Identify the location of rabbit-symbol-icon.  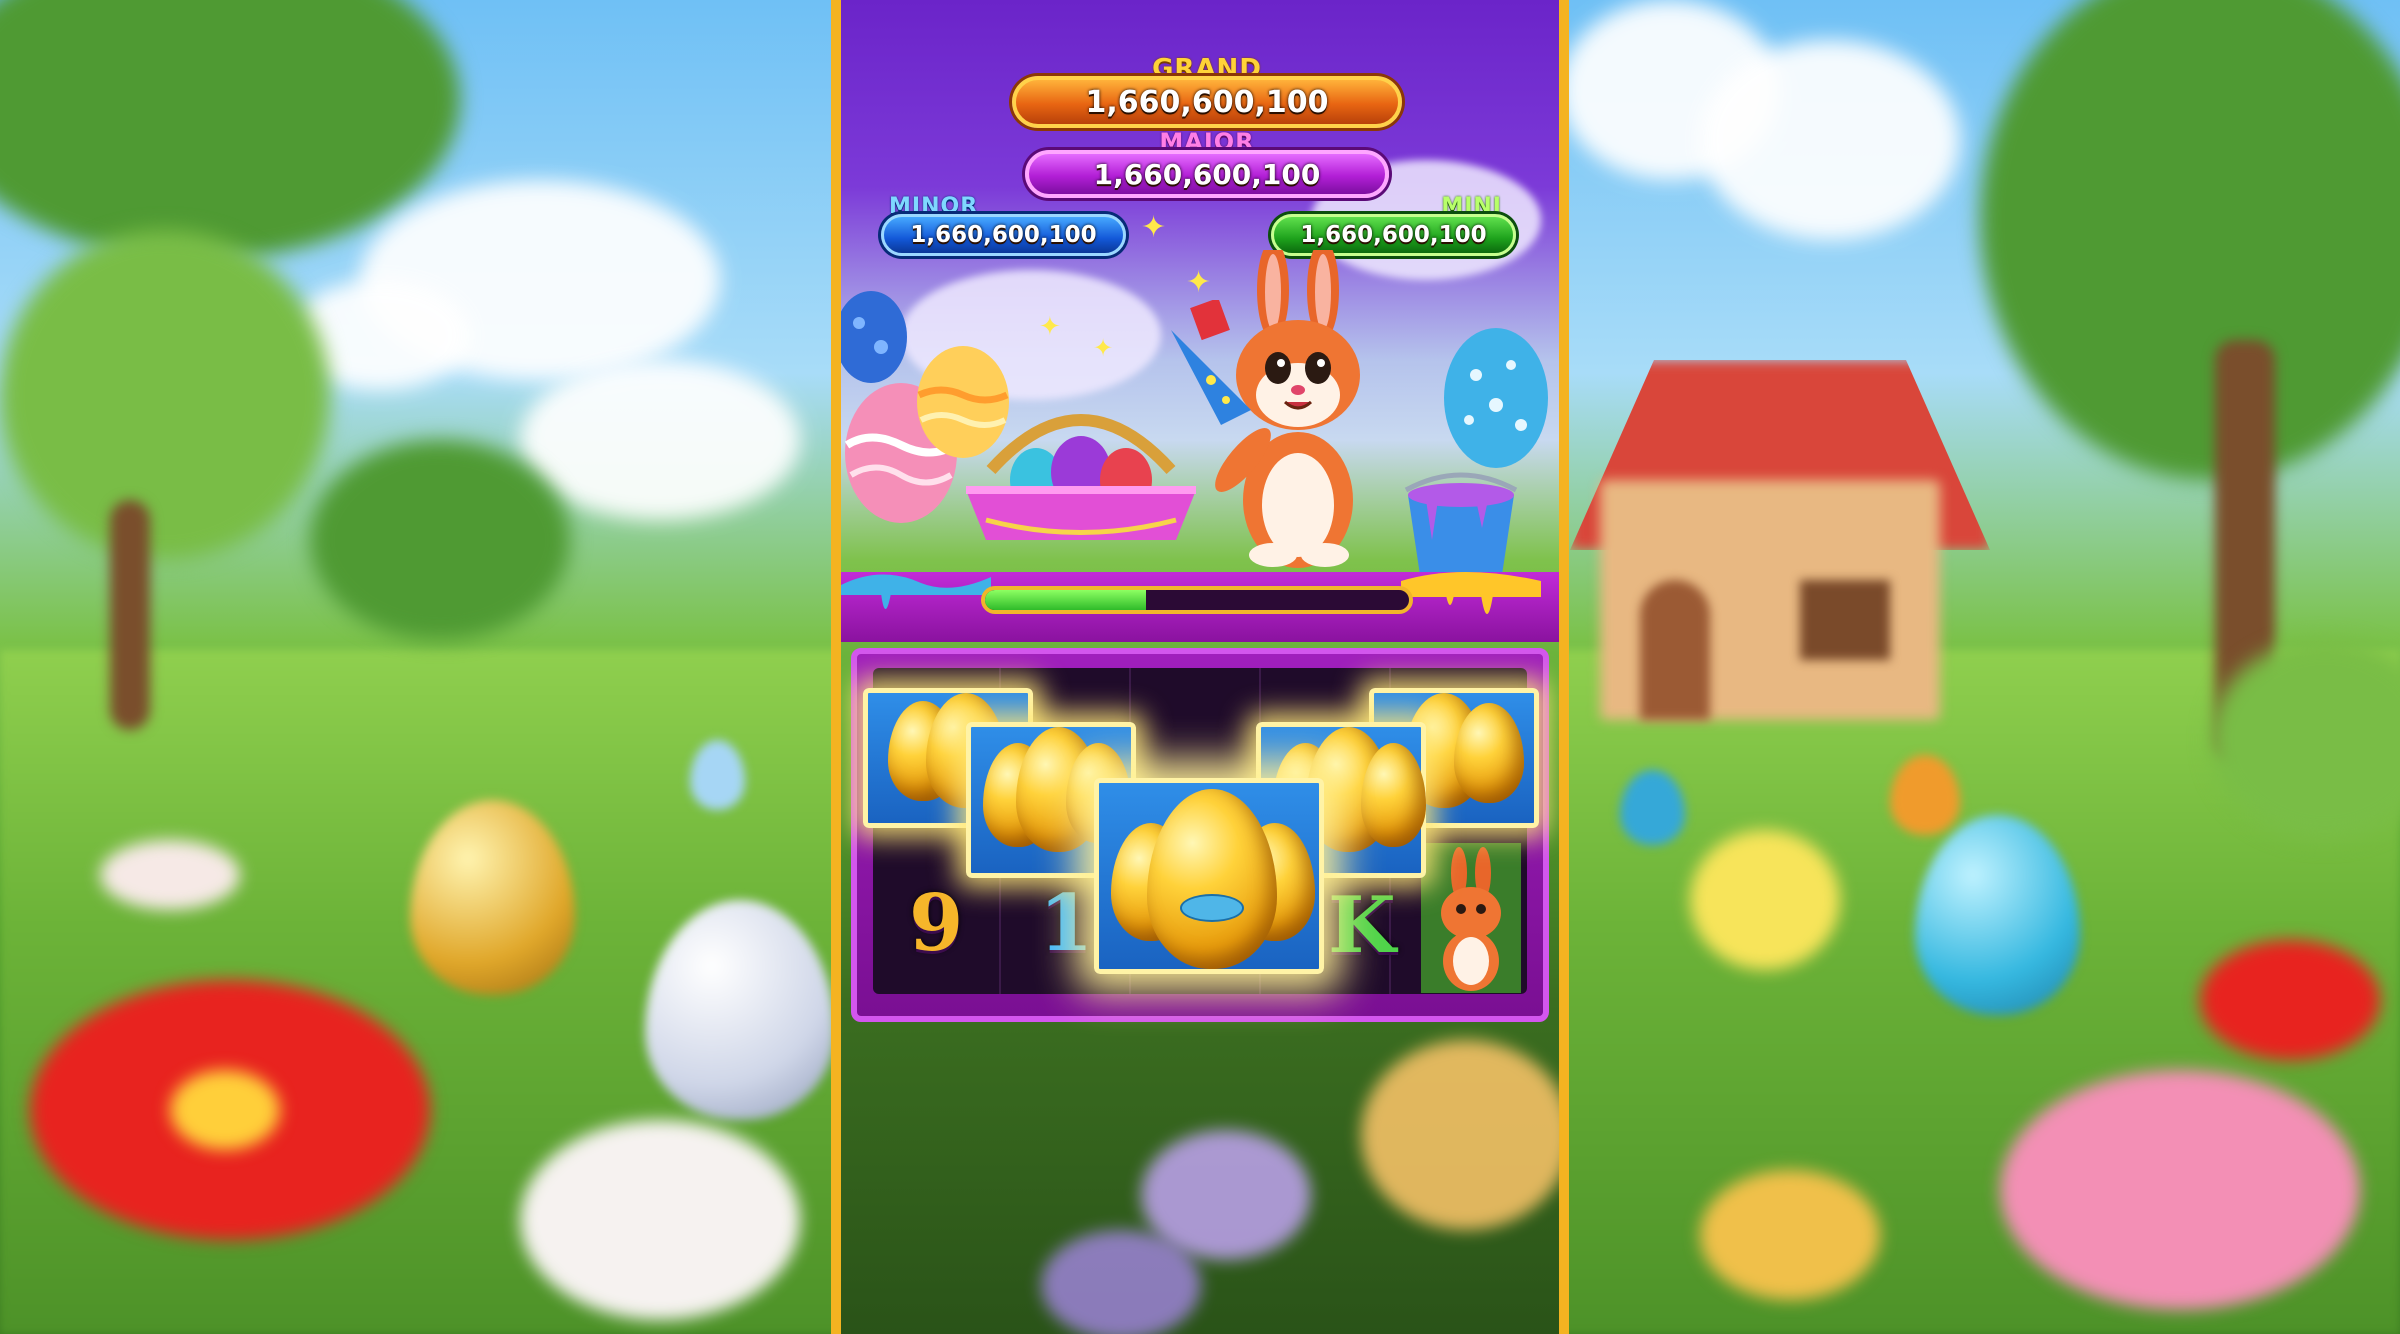
(1471, 918).